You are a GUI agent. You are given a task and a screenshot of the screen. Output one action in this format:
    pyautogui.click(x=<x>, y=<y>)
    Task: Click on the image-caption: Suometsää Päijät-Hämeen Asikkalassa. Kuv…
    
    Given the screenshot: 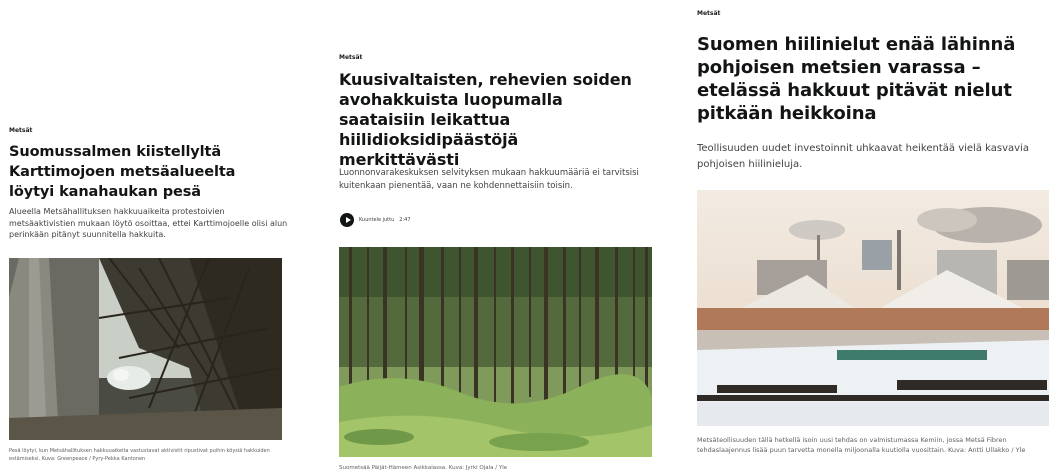 What is the action you would take?
    pyautogui.click(x=423, y=468)
    